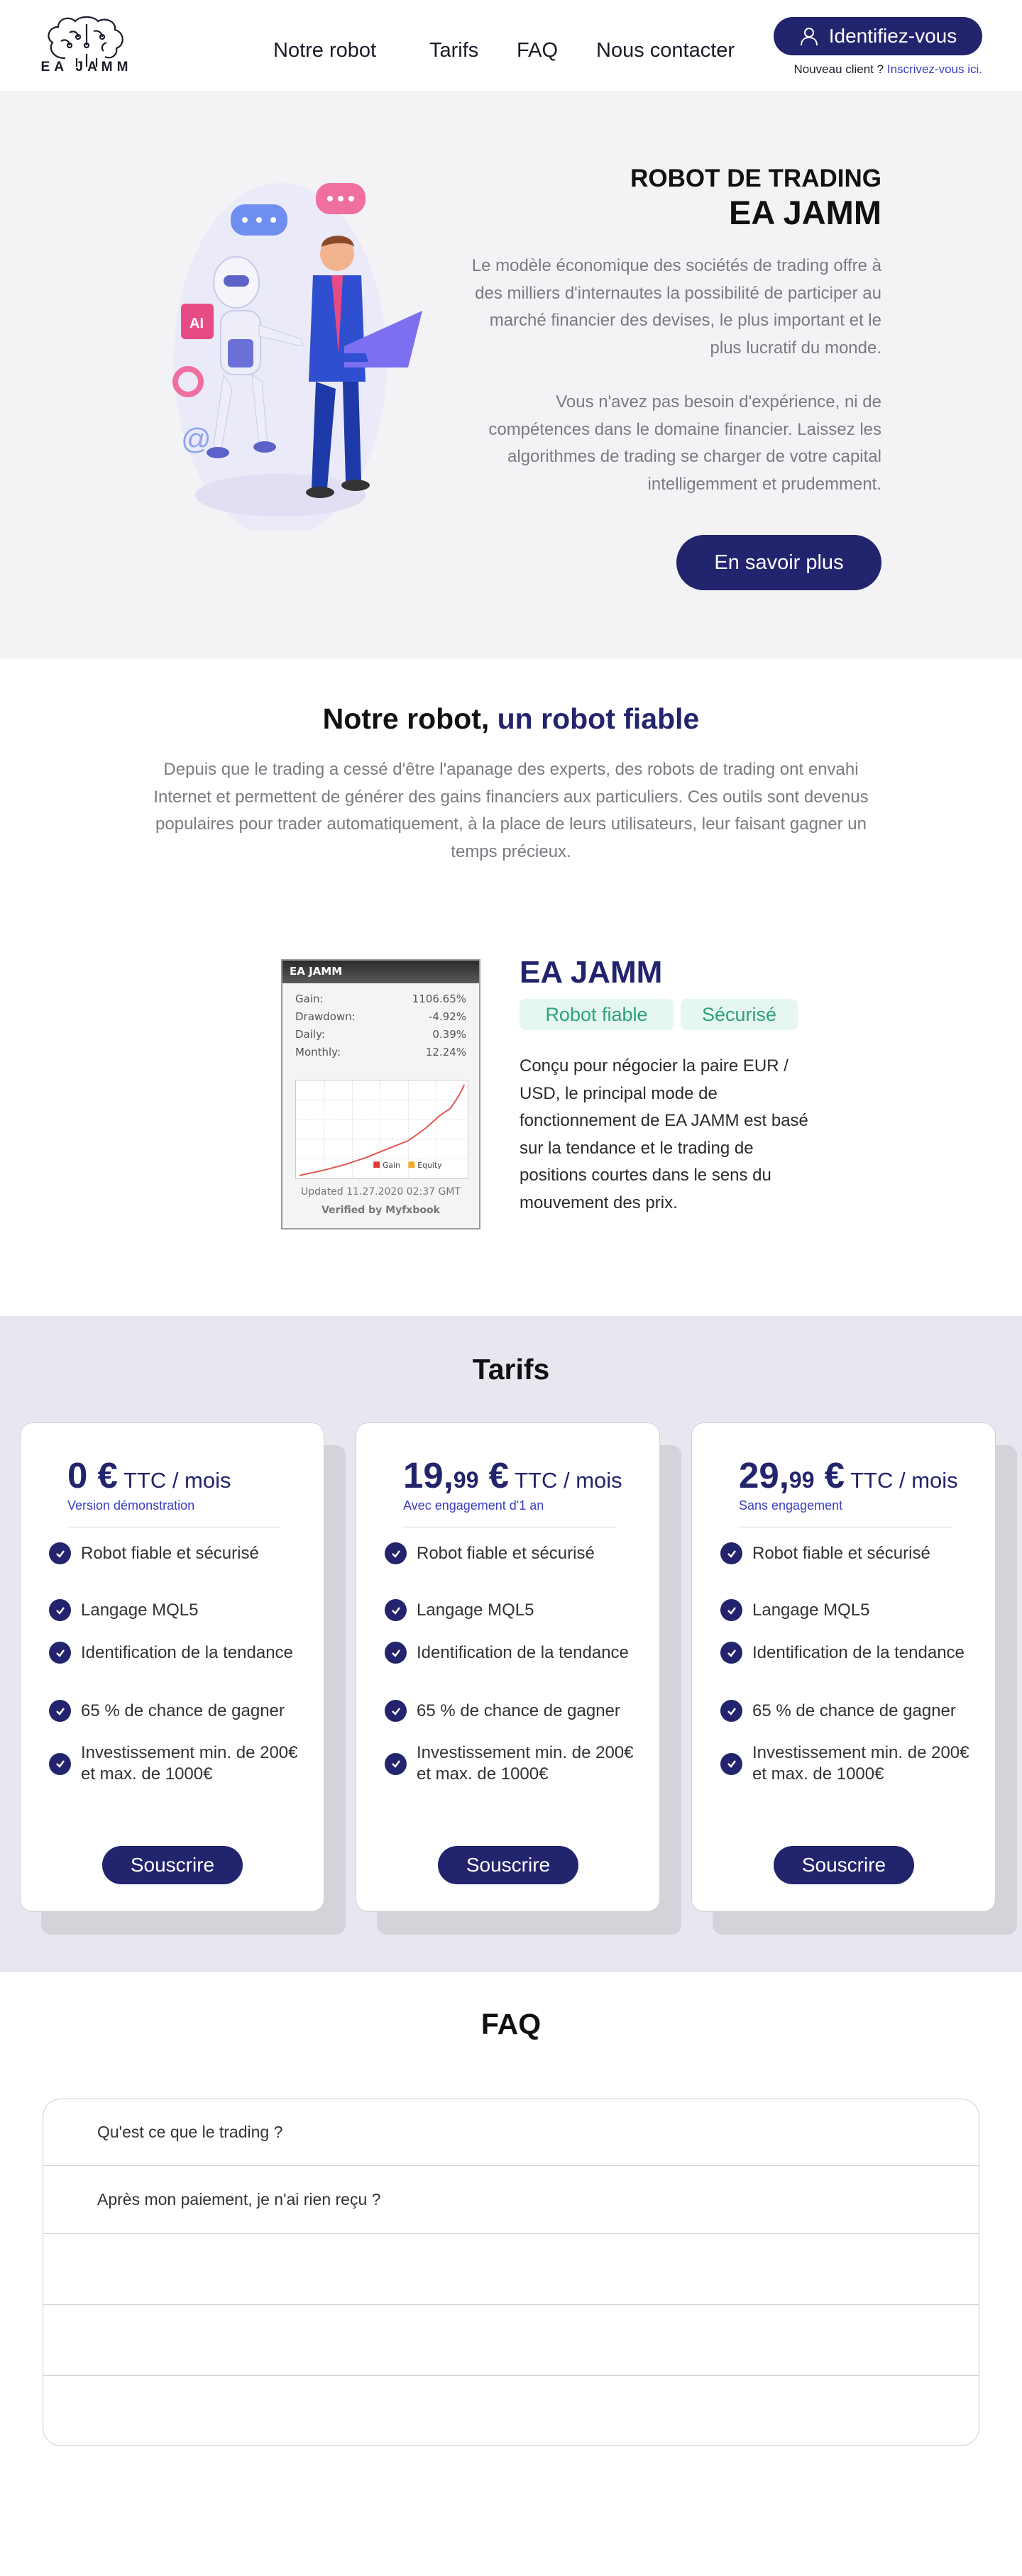 The image size is (1022, 2576). I want to click on ai-cube-label: AI, so click(196, 323).